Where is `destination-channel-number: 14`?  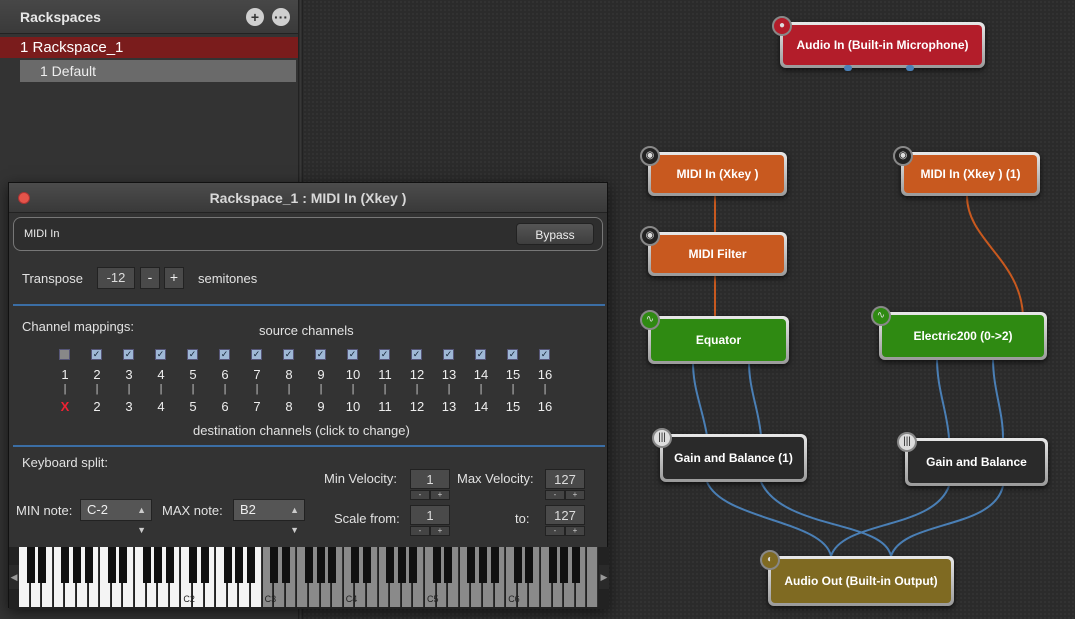 destination-channel-number: 14 is located at coordinates (481, 406).